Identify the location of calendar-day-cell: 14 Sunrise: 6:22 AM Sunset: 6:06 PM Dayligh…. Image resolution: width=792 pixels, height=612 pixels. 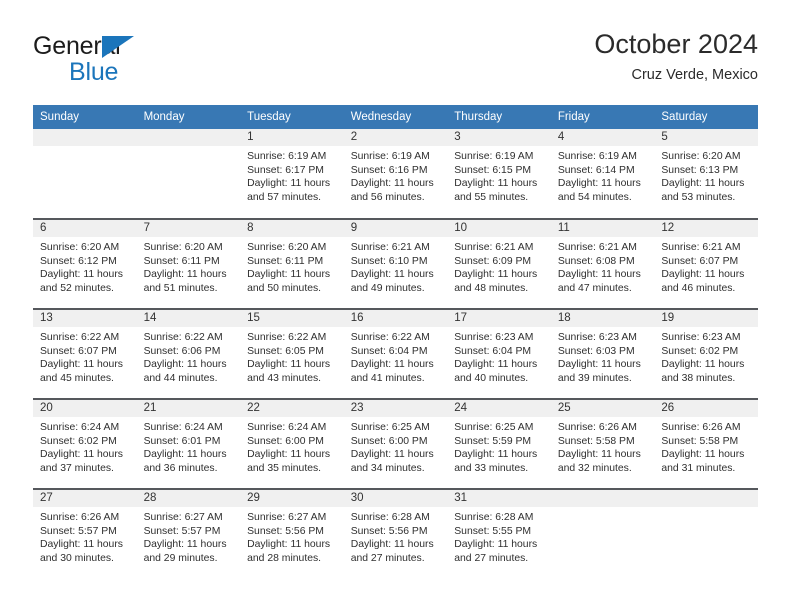
(188, 353).